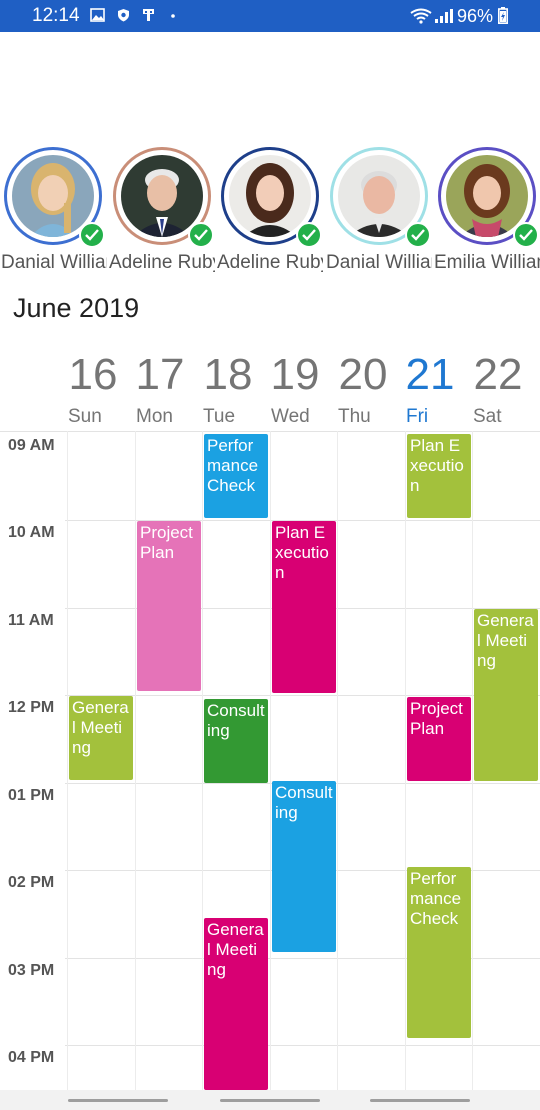  Describe the element at coordinates (498, 375) in the screenshot. I see `day-number: 22` at that location.